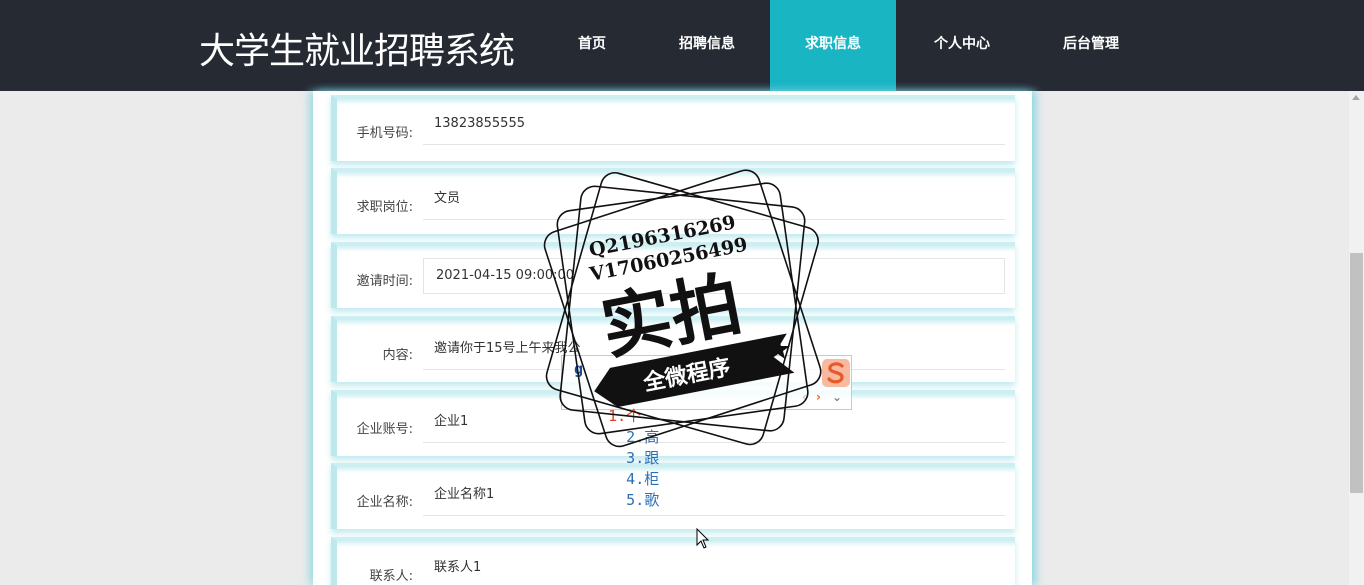  I want to click on contact-field: 联系人1, so click(714, 569).